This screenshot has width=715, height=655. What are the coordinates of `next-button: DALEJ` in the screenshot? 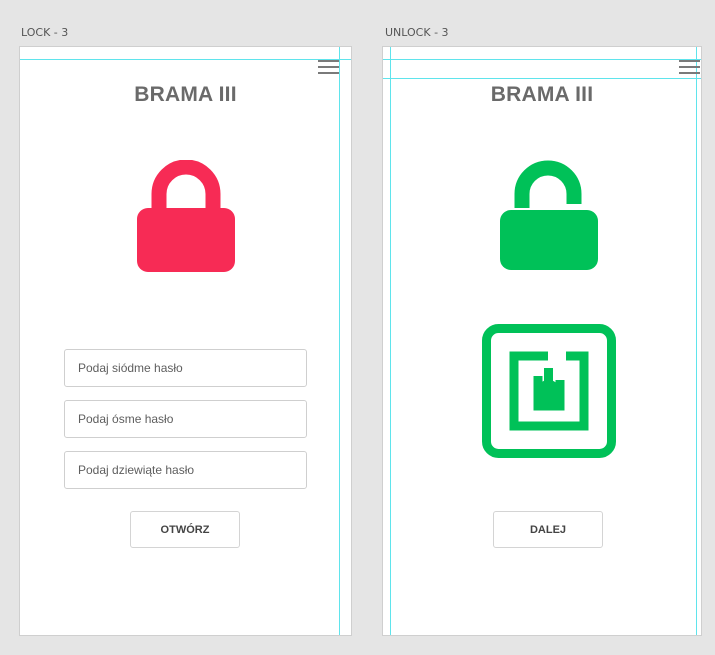 It's located at (548, 529).